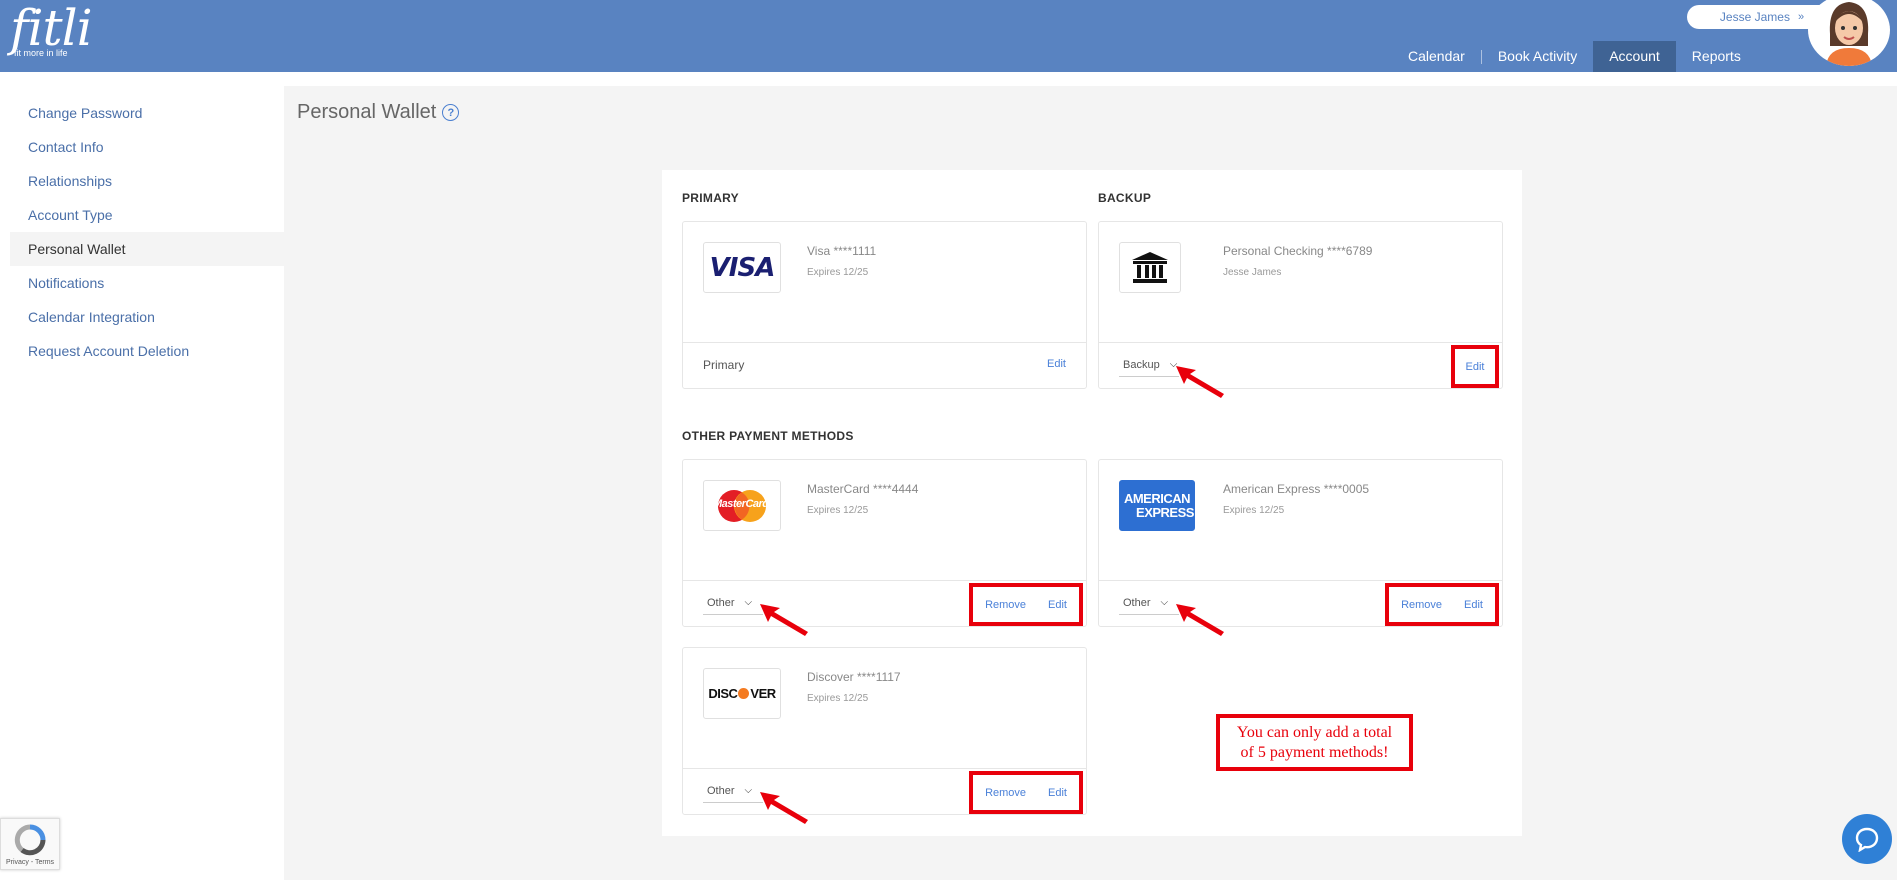 The height and width of the screenshot is (880, 1897). I want to click on page-title-row: Personal Wallet ?, so click(378, 112).